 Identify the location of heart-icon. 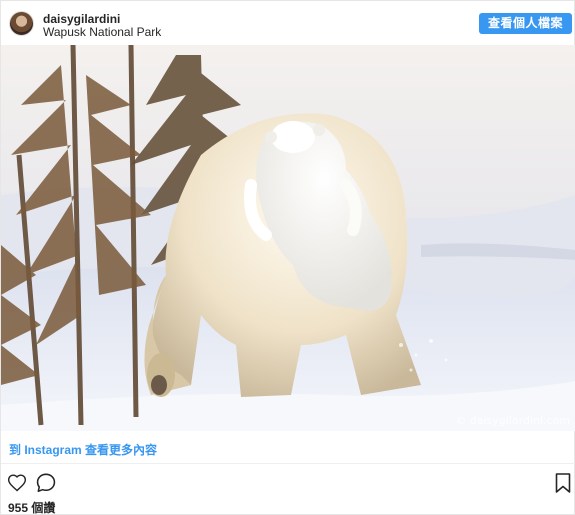
(17, 483).